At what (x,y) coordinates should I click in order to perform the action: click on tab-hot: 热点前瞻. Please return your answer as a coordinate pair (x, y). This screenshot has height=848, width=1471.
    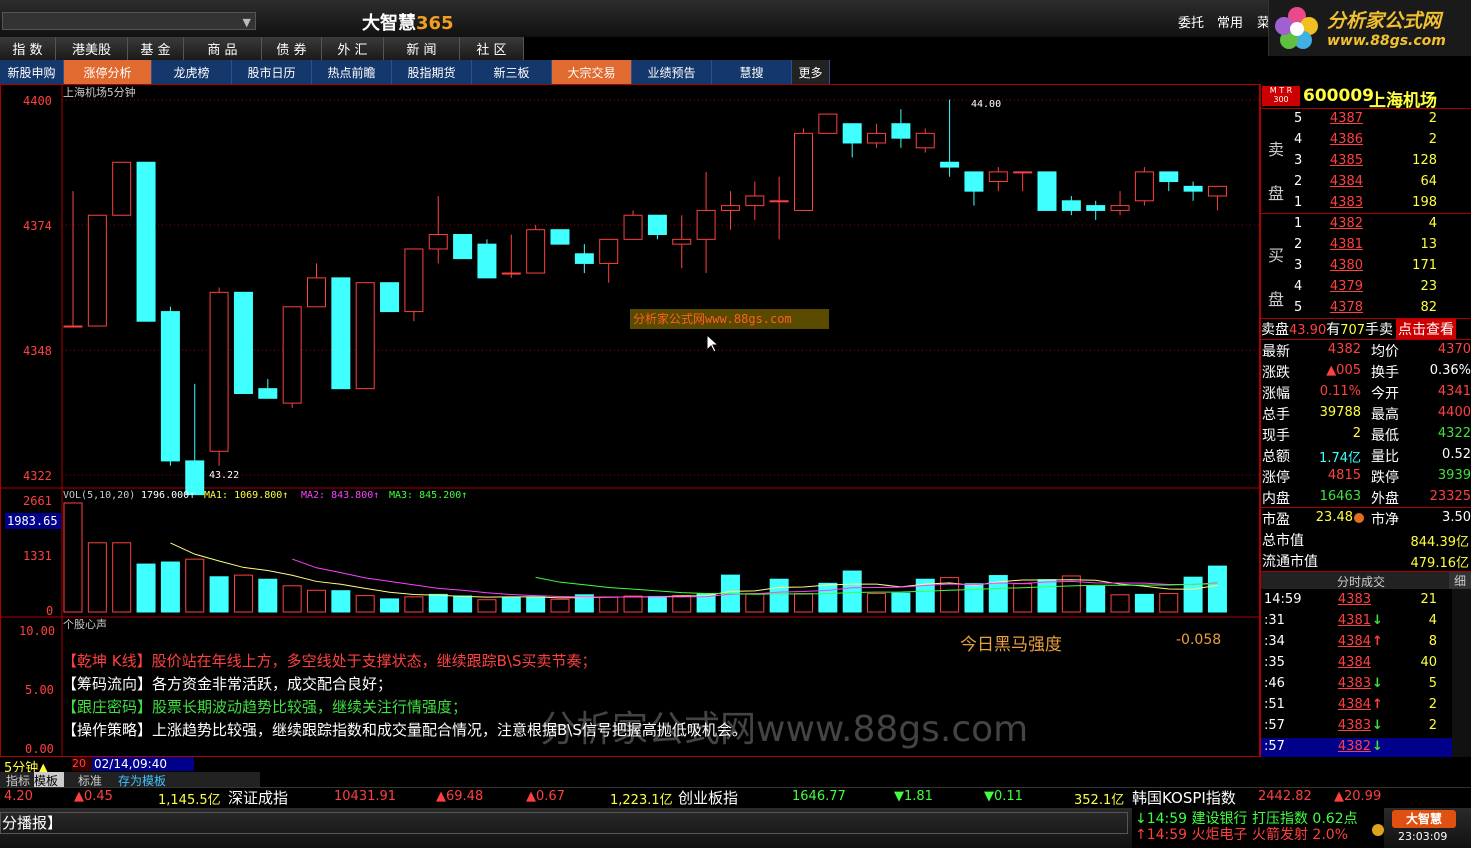
    Looking at the image, I should click on (352, 72).